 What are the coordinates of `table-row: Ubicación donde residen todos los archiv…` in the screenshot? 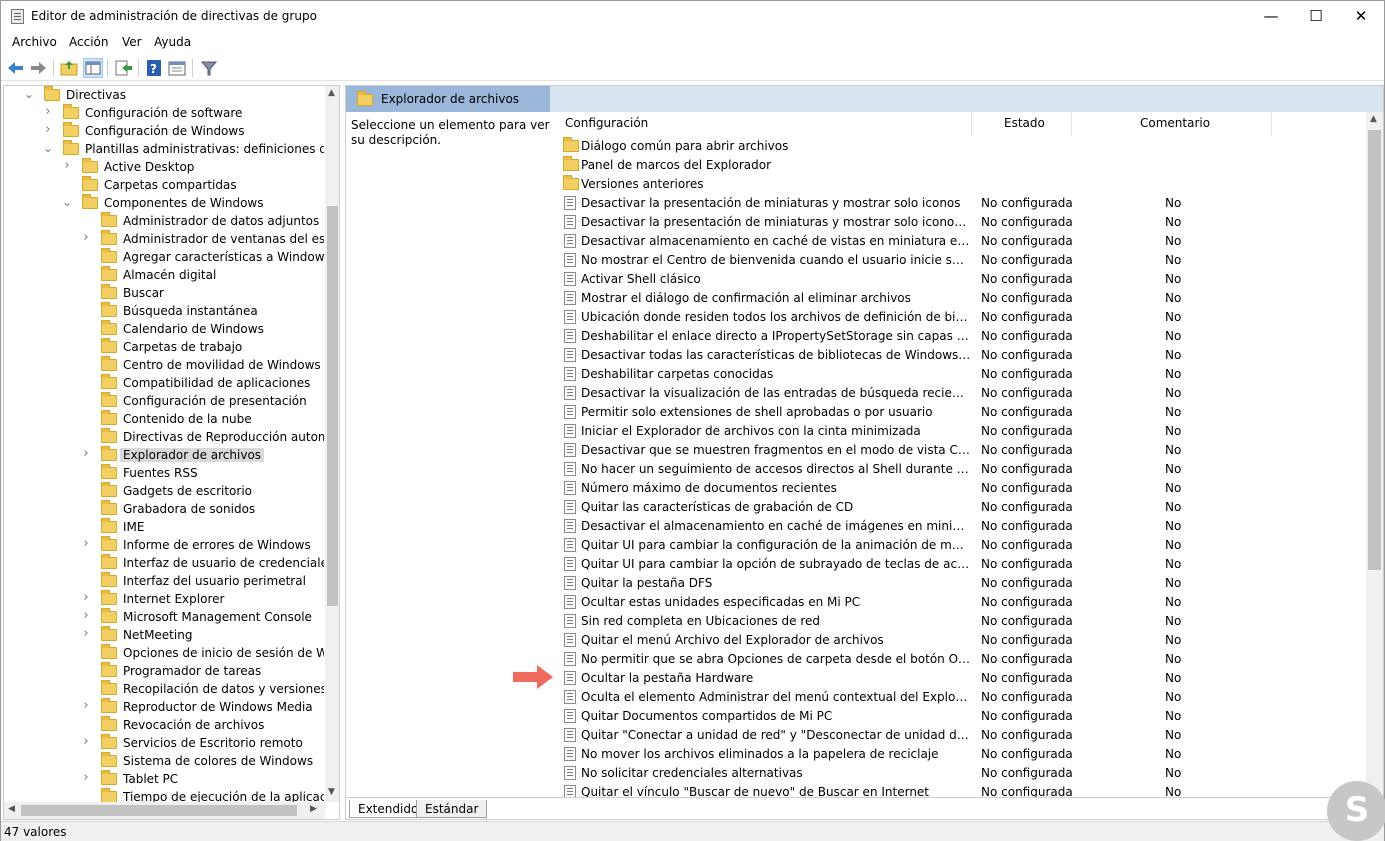 It's located at (963, 316).